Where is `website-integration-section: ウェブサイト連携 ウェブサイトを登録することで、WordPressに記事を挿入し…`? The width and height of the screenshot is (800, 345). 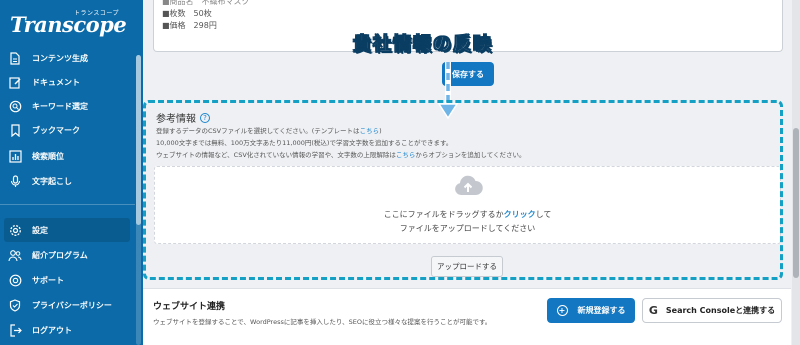 website-integration-section: ウェブサイト連携 ウェブサイトを登録することで、WordPressに記事を挿入し… is located at coordinates (467, 316).